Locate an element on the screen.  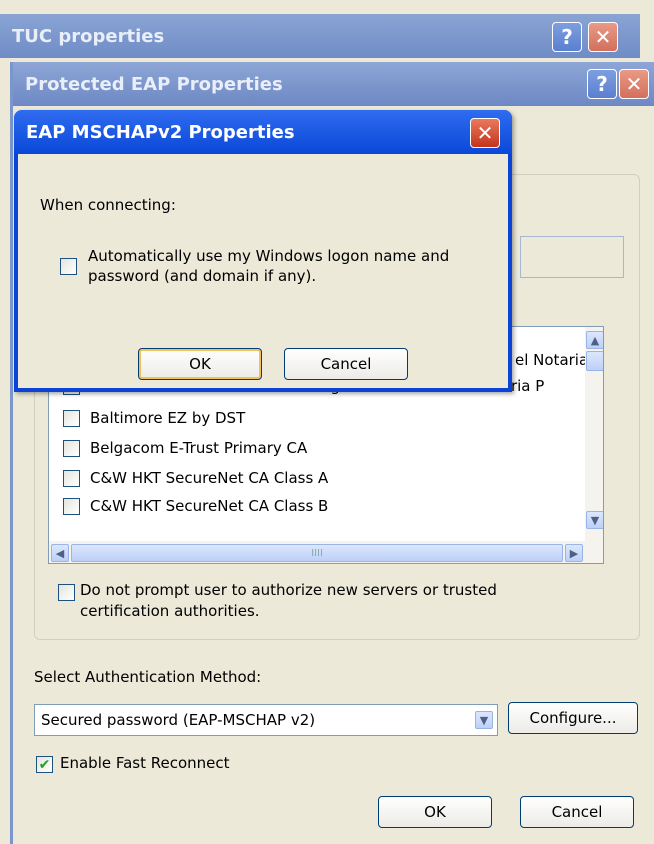
chevron-up-icon: ▲ is located at coordinates (595, 340).